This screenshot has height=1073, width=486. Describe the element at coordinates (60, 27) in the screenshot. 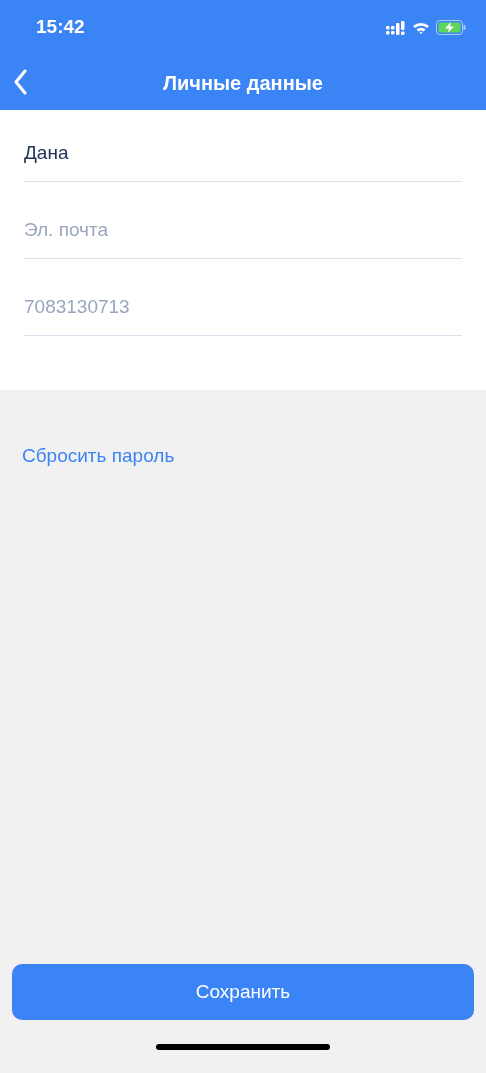

I see `status-time: 15:42` at that location.